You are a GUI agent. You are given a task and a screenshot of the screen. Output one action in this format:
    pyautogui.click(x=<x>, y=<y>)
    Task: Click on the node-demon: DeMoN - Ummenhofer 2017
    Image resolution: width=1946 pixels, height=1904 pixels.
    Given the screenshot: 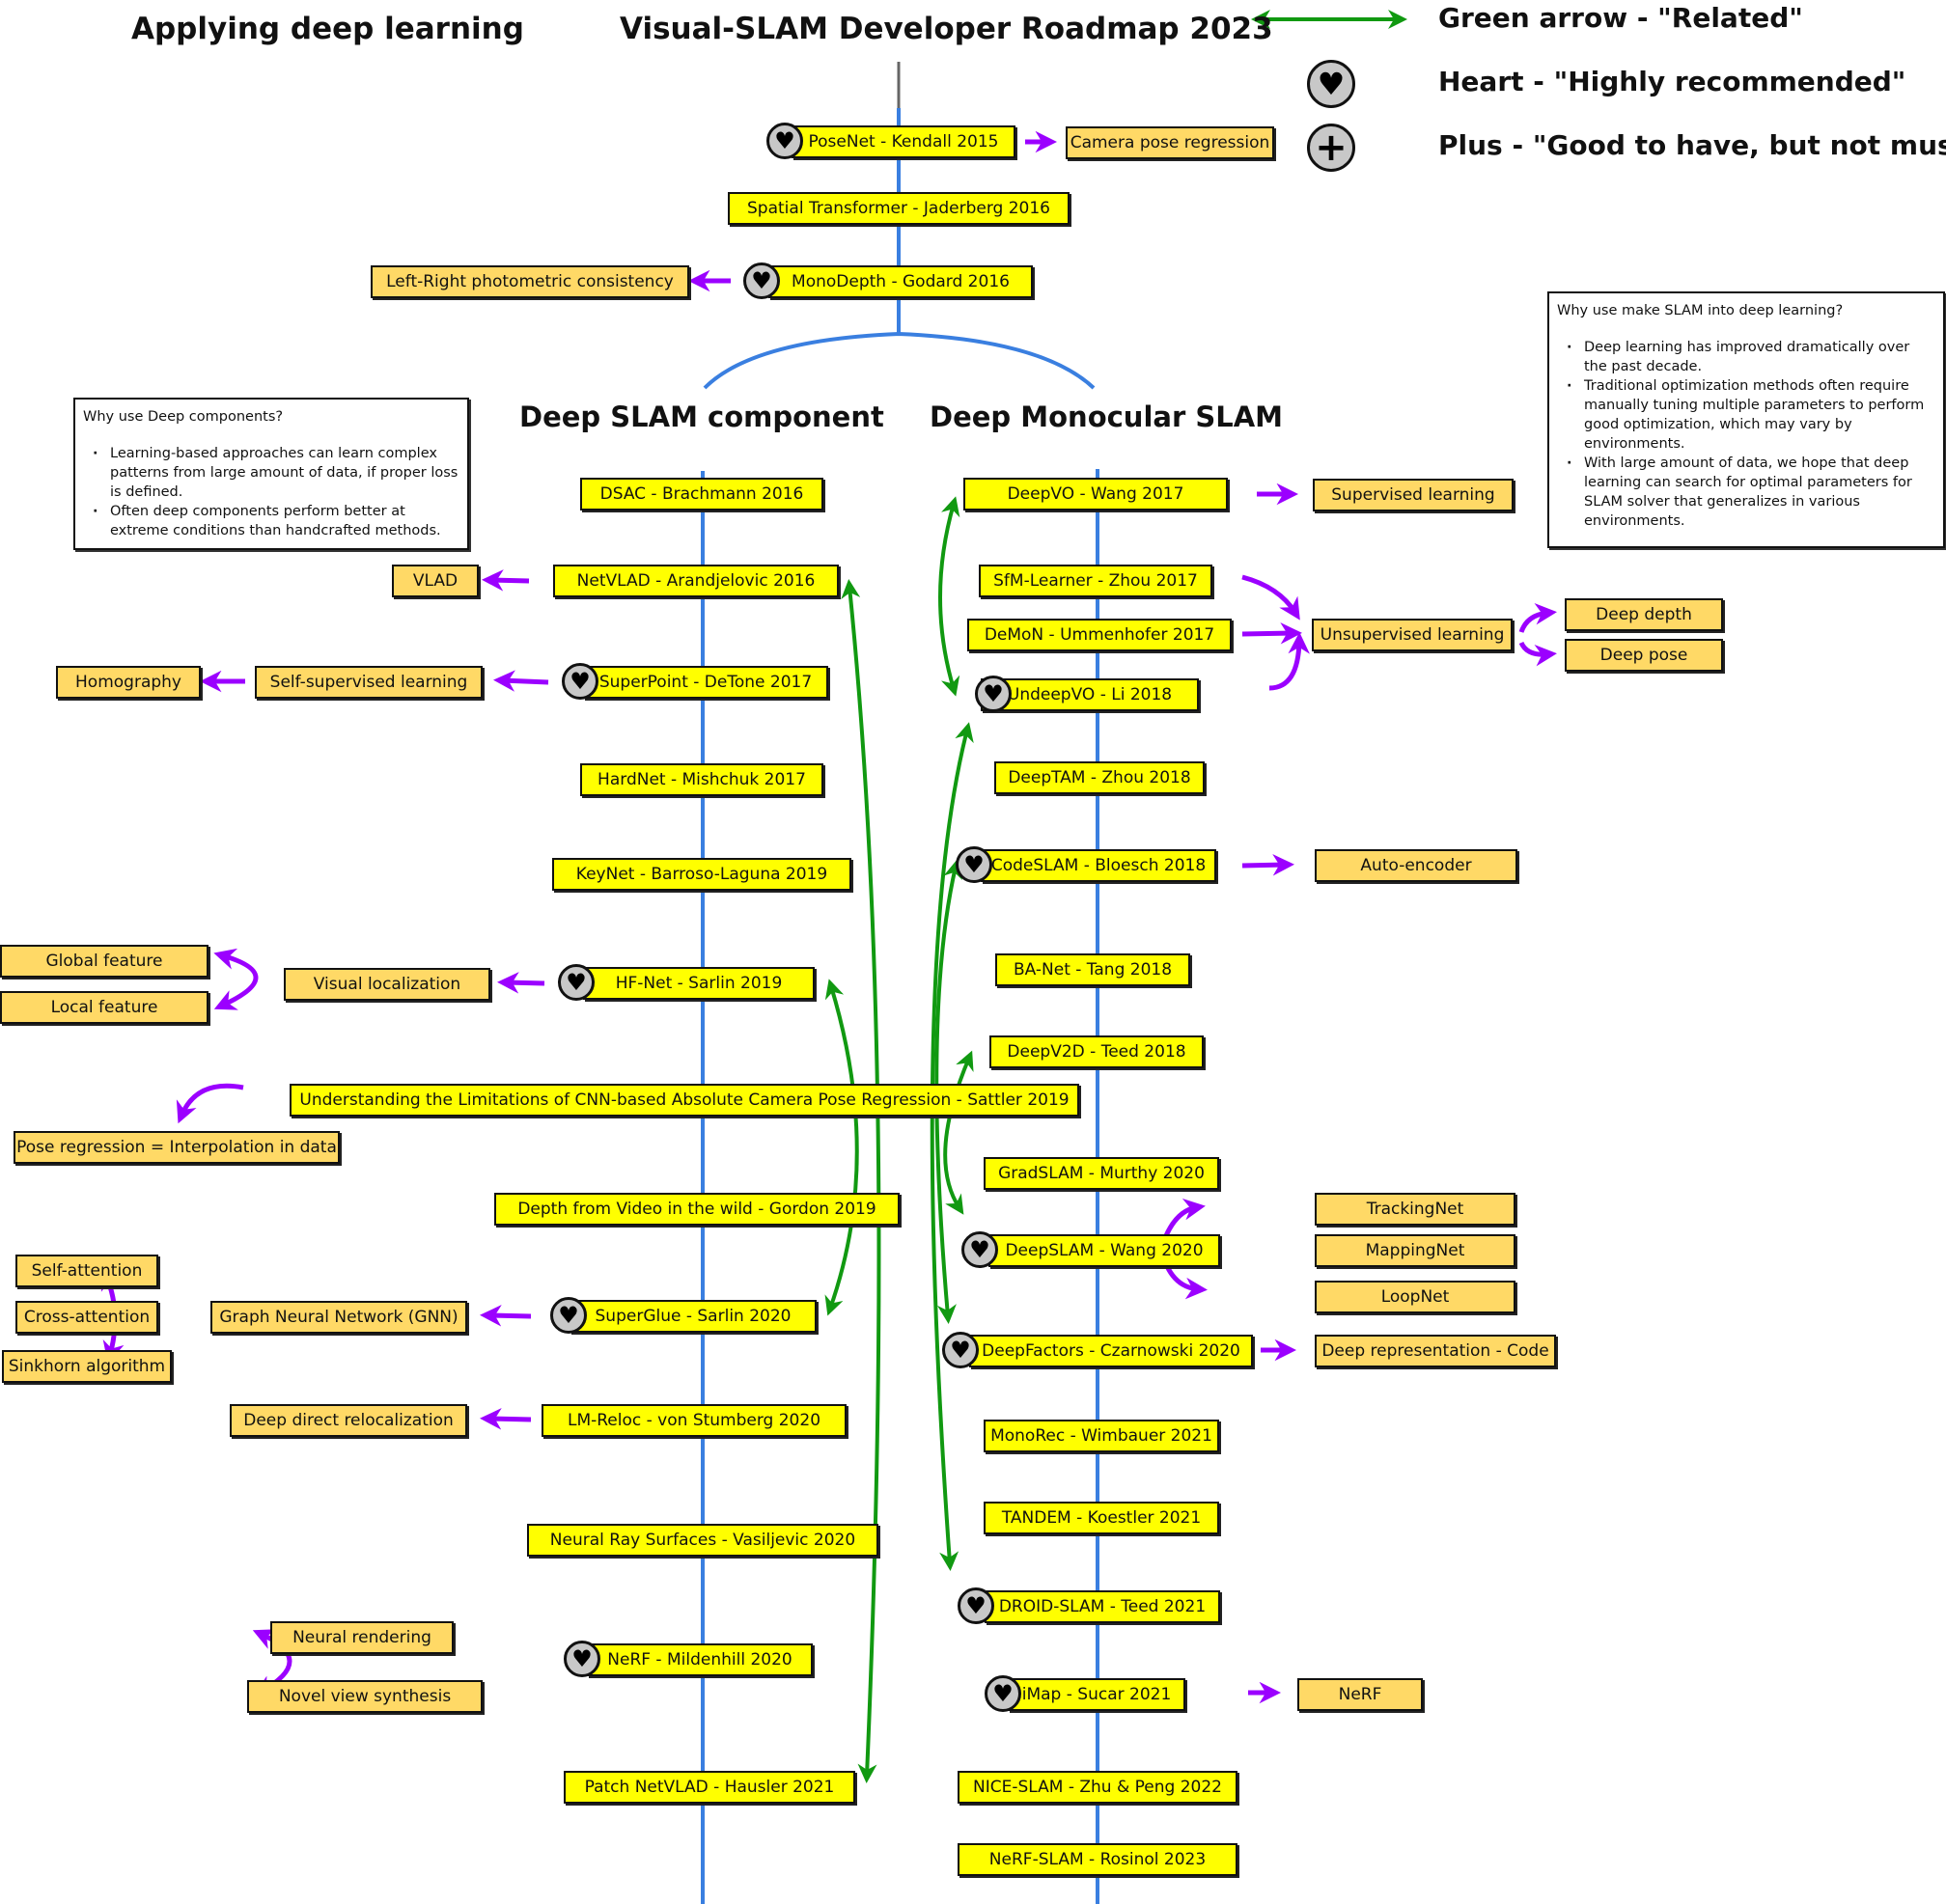 What is the action you would take?
    pyautogui.click(x=1099, y=635)
    